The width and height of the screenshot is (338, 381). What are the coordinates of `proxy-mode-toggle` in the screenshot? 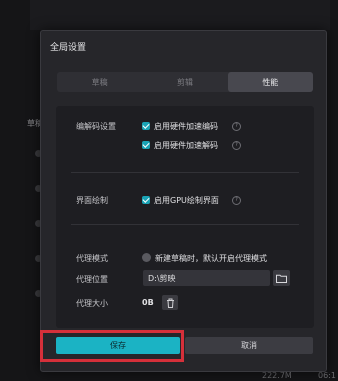 It's located at (146, 257).